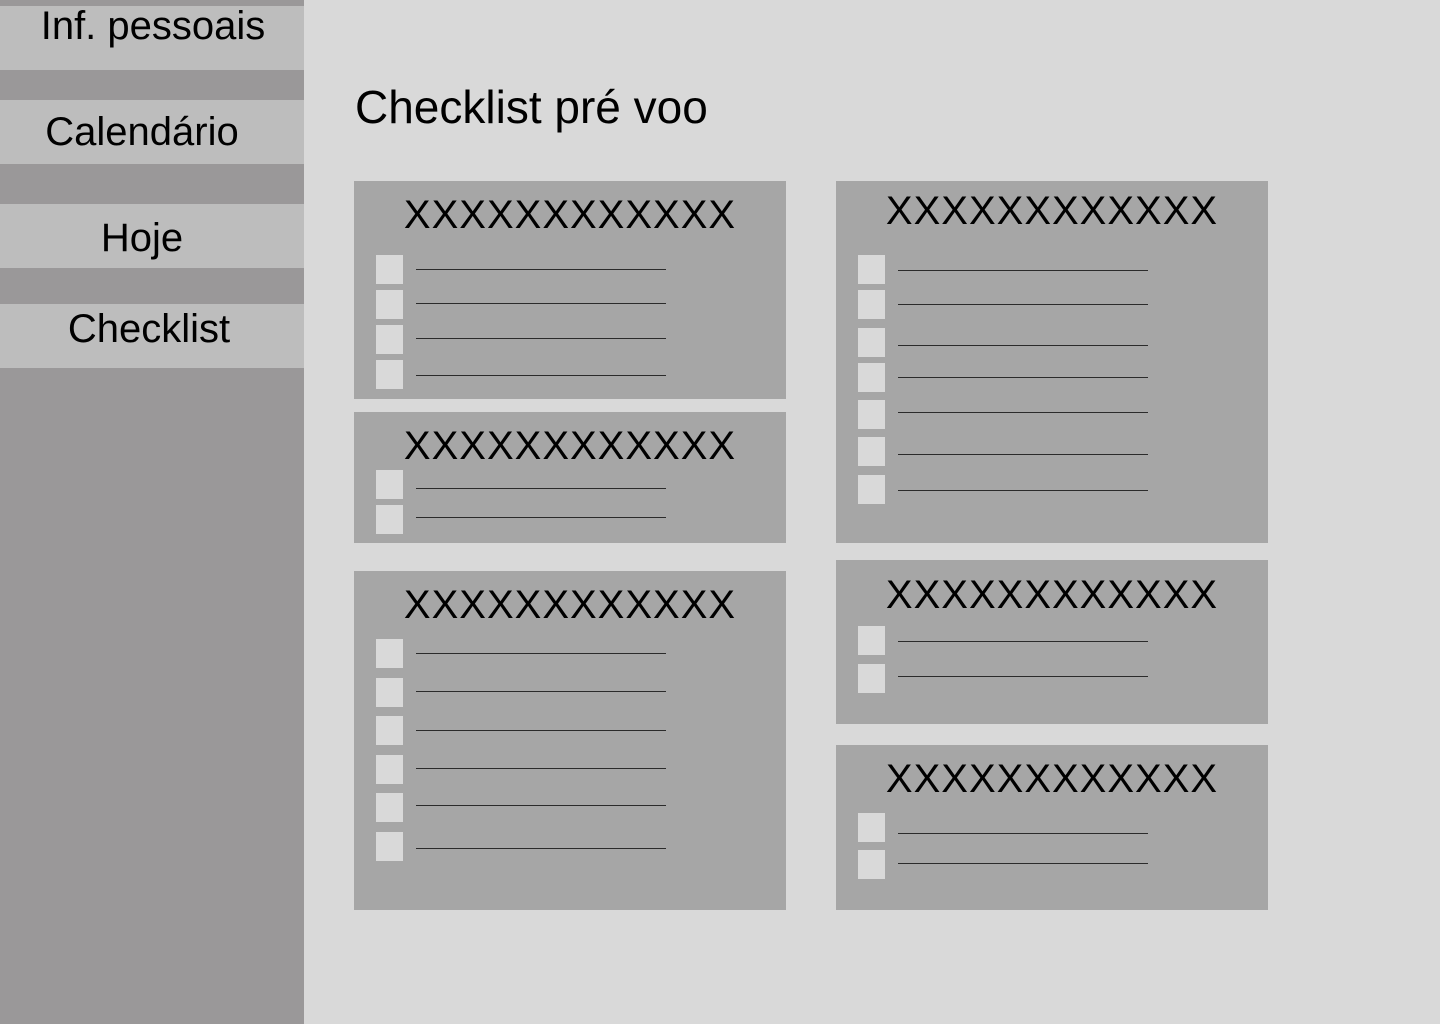  I want to click on sidebar-item-label: Checklist, so click(149, 328).